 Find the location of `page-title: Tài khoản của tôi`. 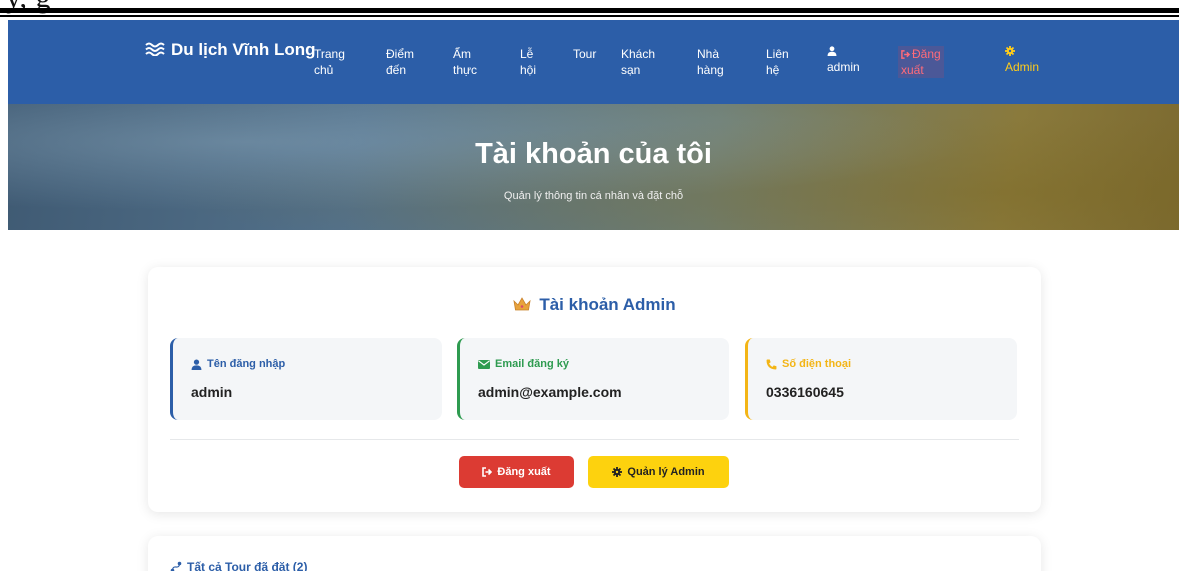

page-title: Tài khoản của tôi is located at coordinates (593, 154).